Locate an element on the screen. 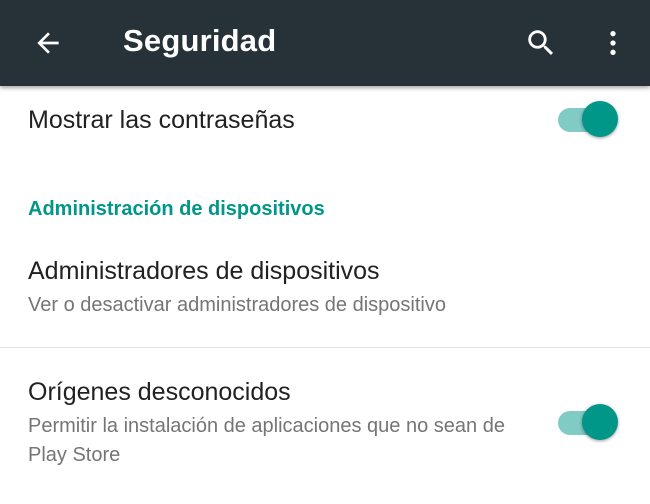 The image size is (650, 504). arrow-back-icon is located at coordinates (48, 43).